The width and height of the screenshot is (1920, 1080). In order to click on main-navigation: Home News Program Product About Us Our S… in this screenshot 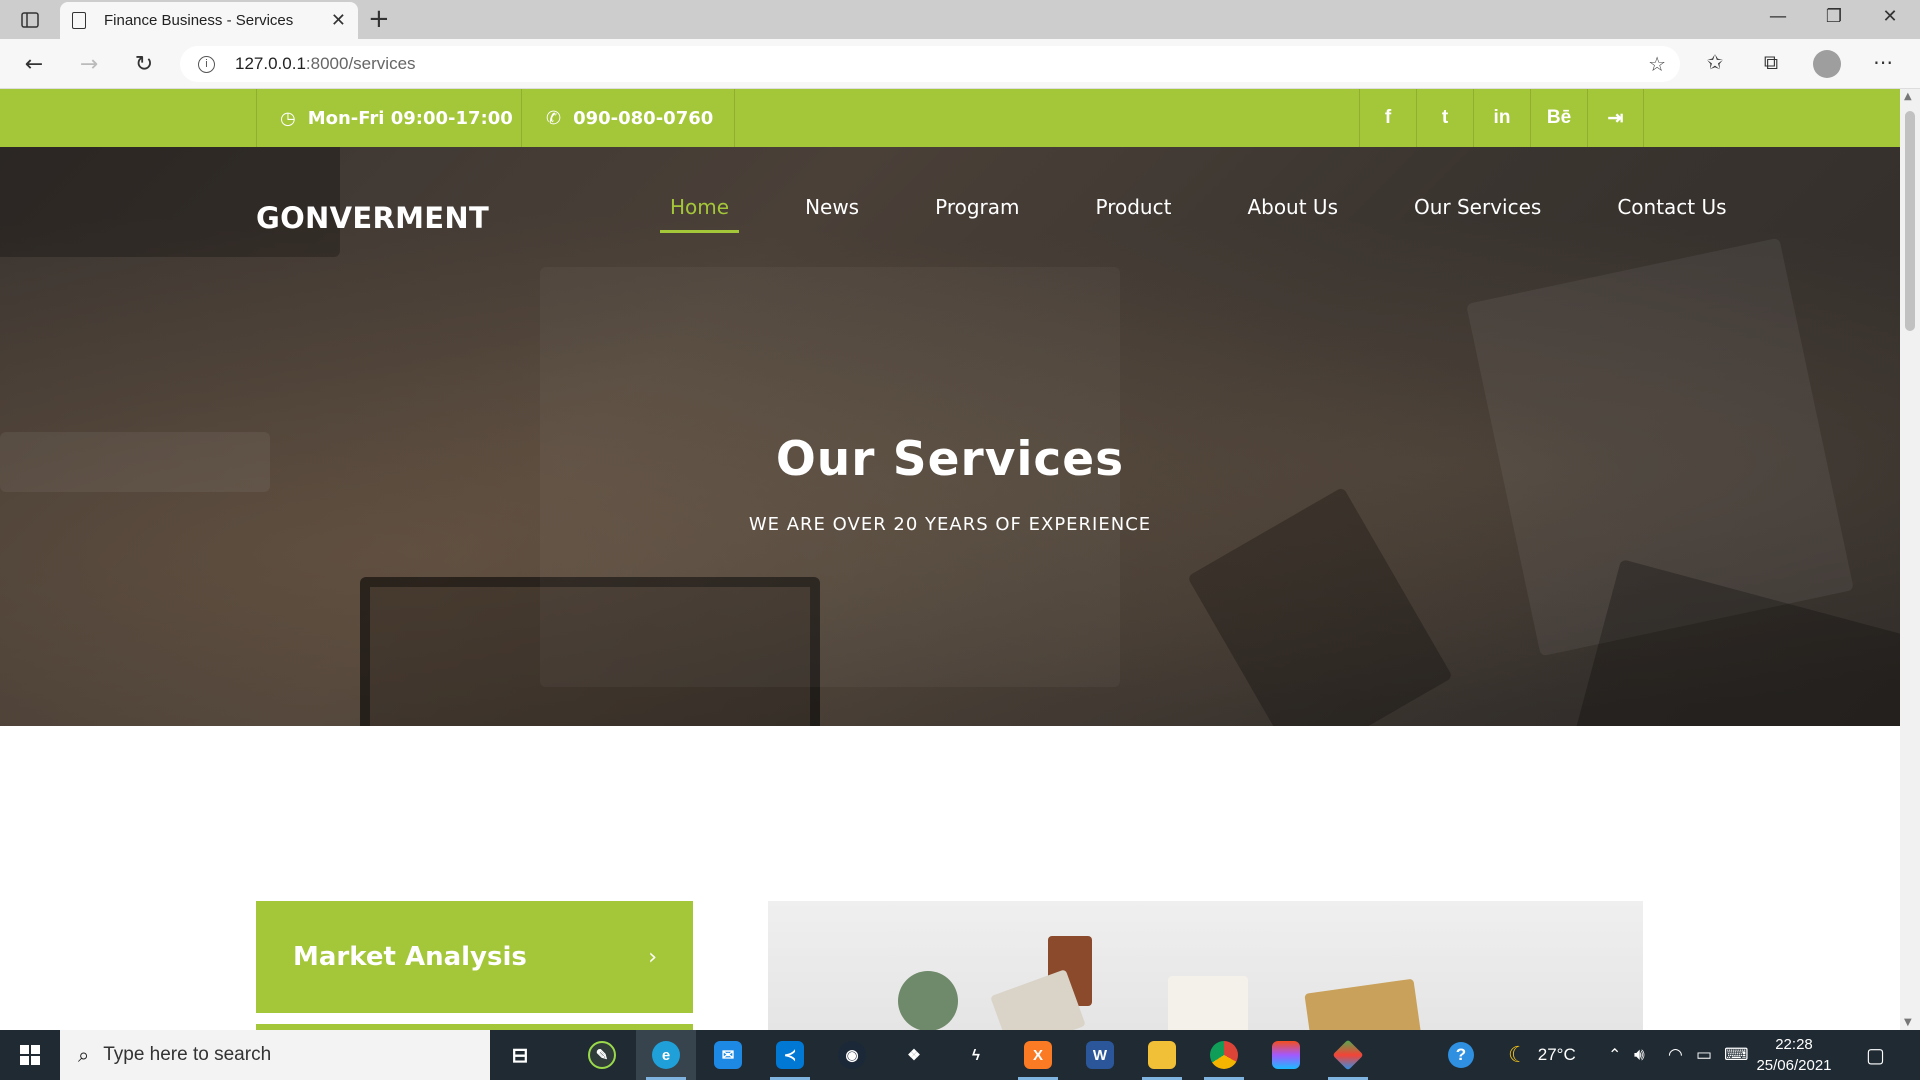, I will do `click(1198, 210)`.